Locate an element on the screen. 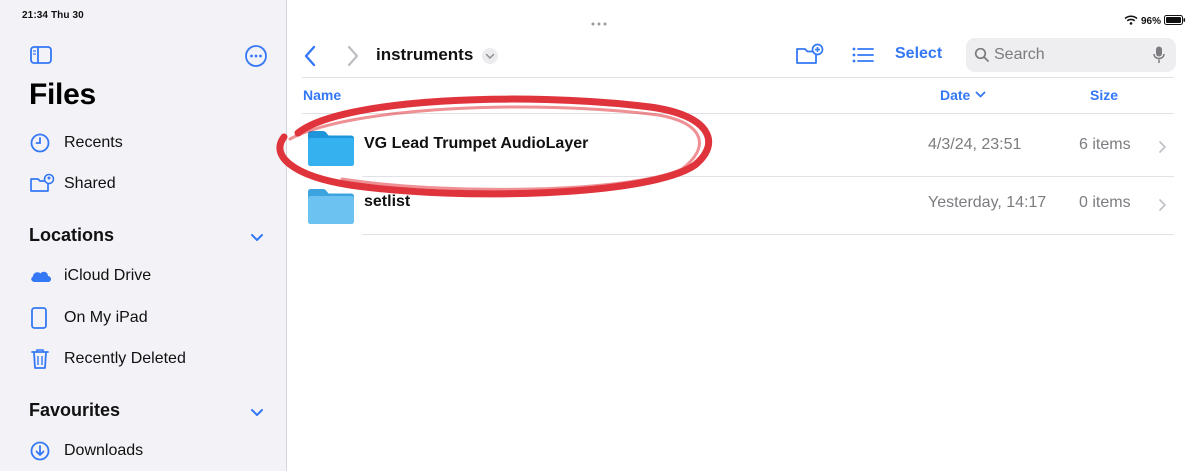 Image resolution: width=1190 pixels, height=471 pixels. status-time: 21:34 Thu 30 is located at coordinates (53, 15).